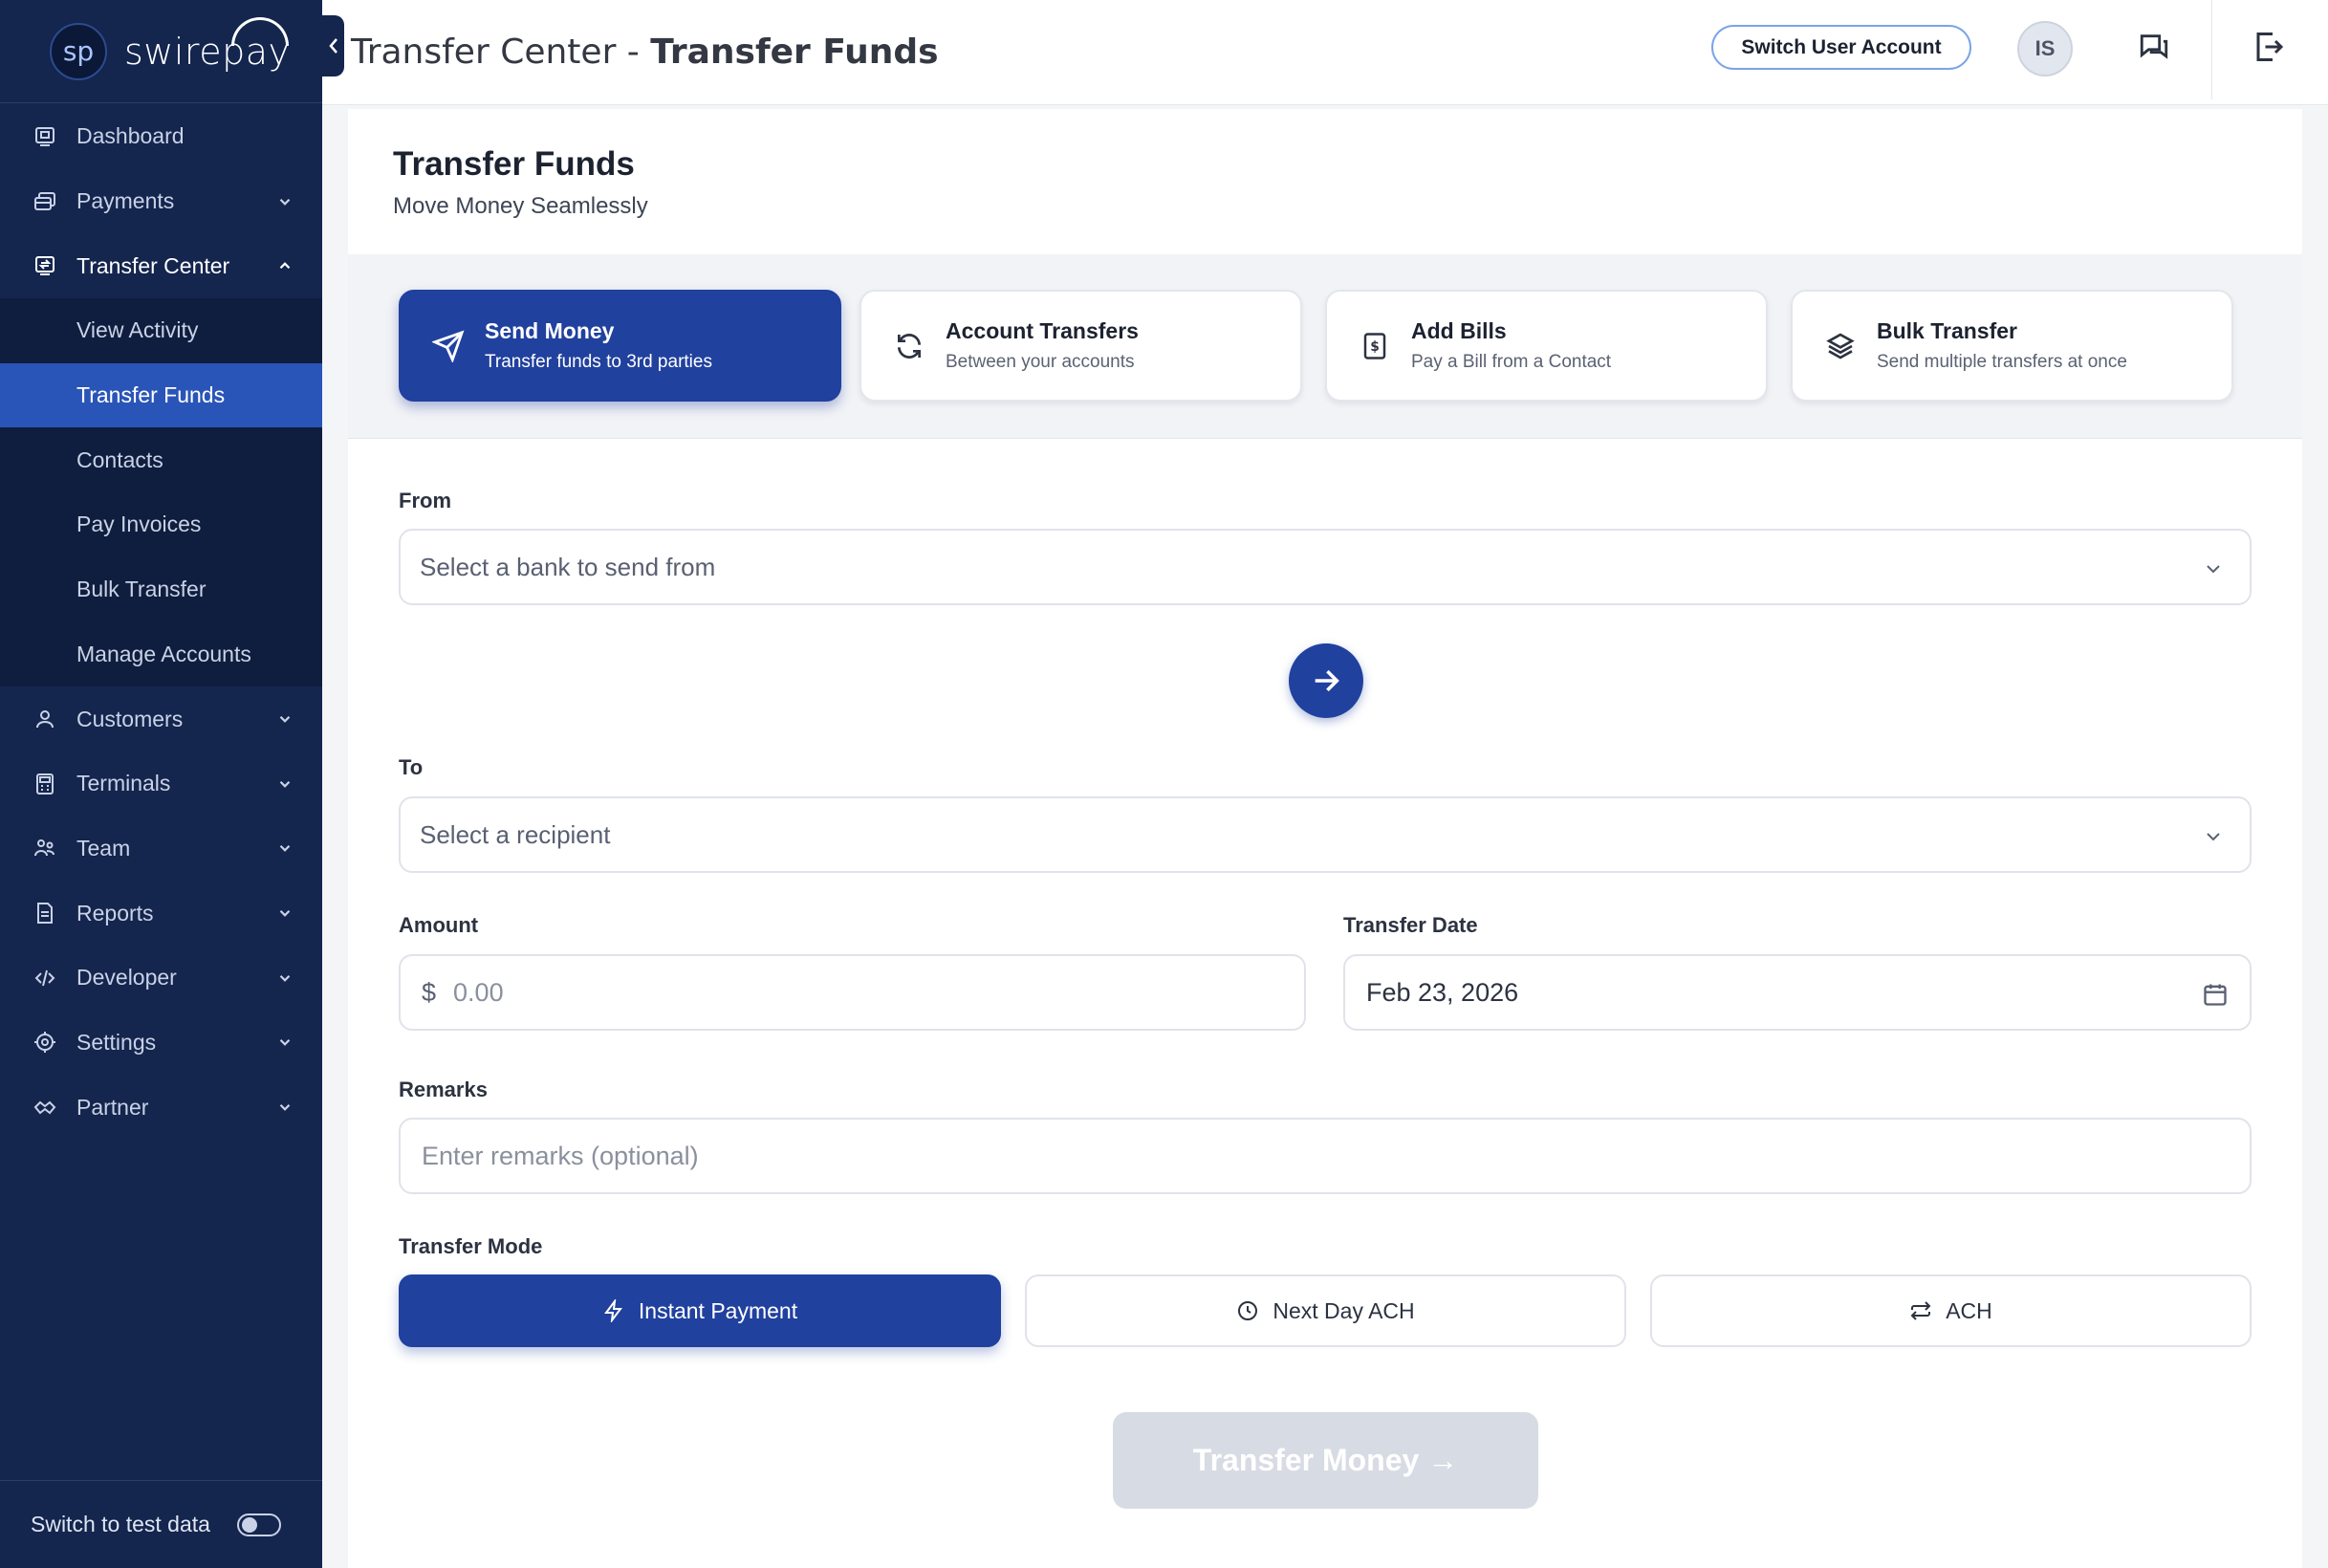 Image resolution: width=2328 pixels, height=1568 pixels. Describe the element at coordinates (1326, 1460) in the screenshot. I see `transfer-money-button: Transfer Money →` at that location.